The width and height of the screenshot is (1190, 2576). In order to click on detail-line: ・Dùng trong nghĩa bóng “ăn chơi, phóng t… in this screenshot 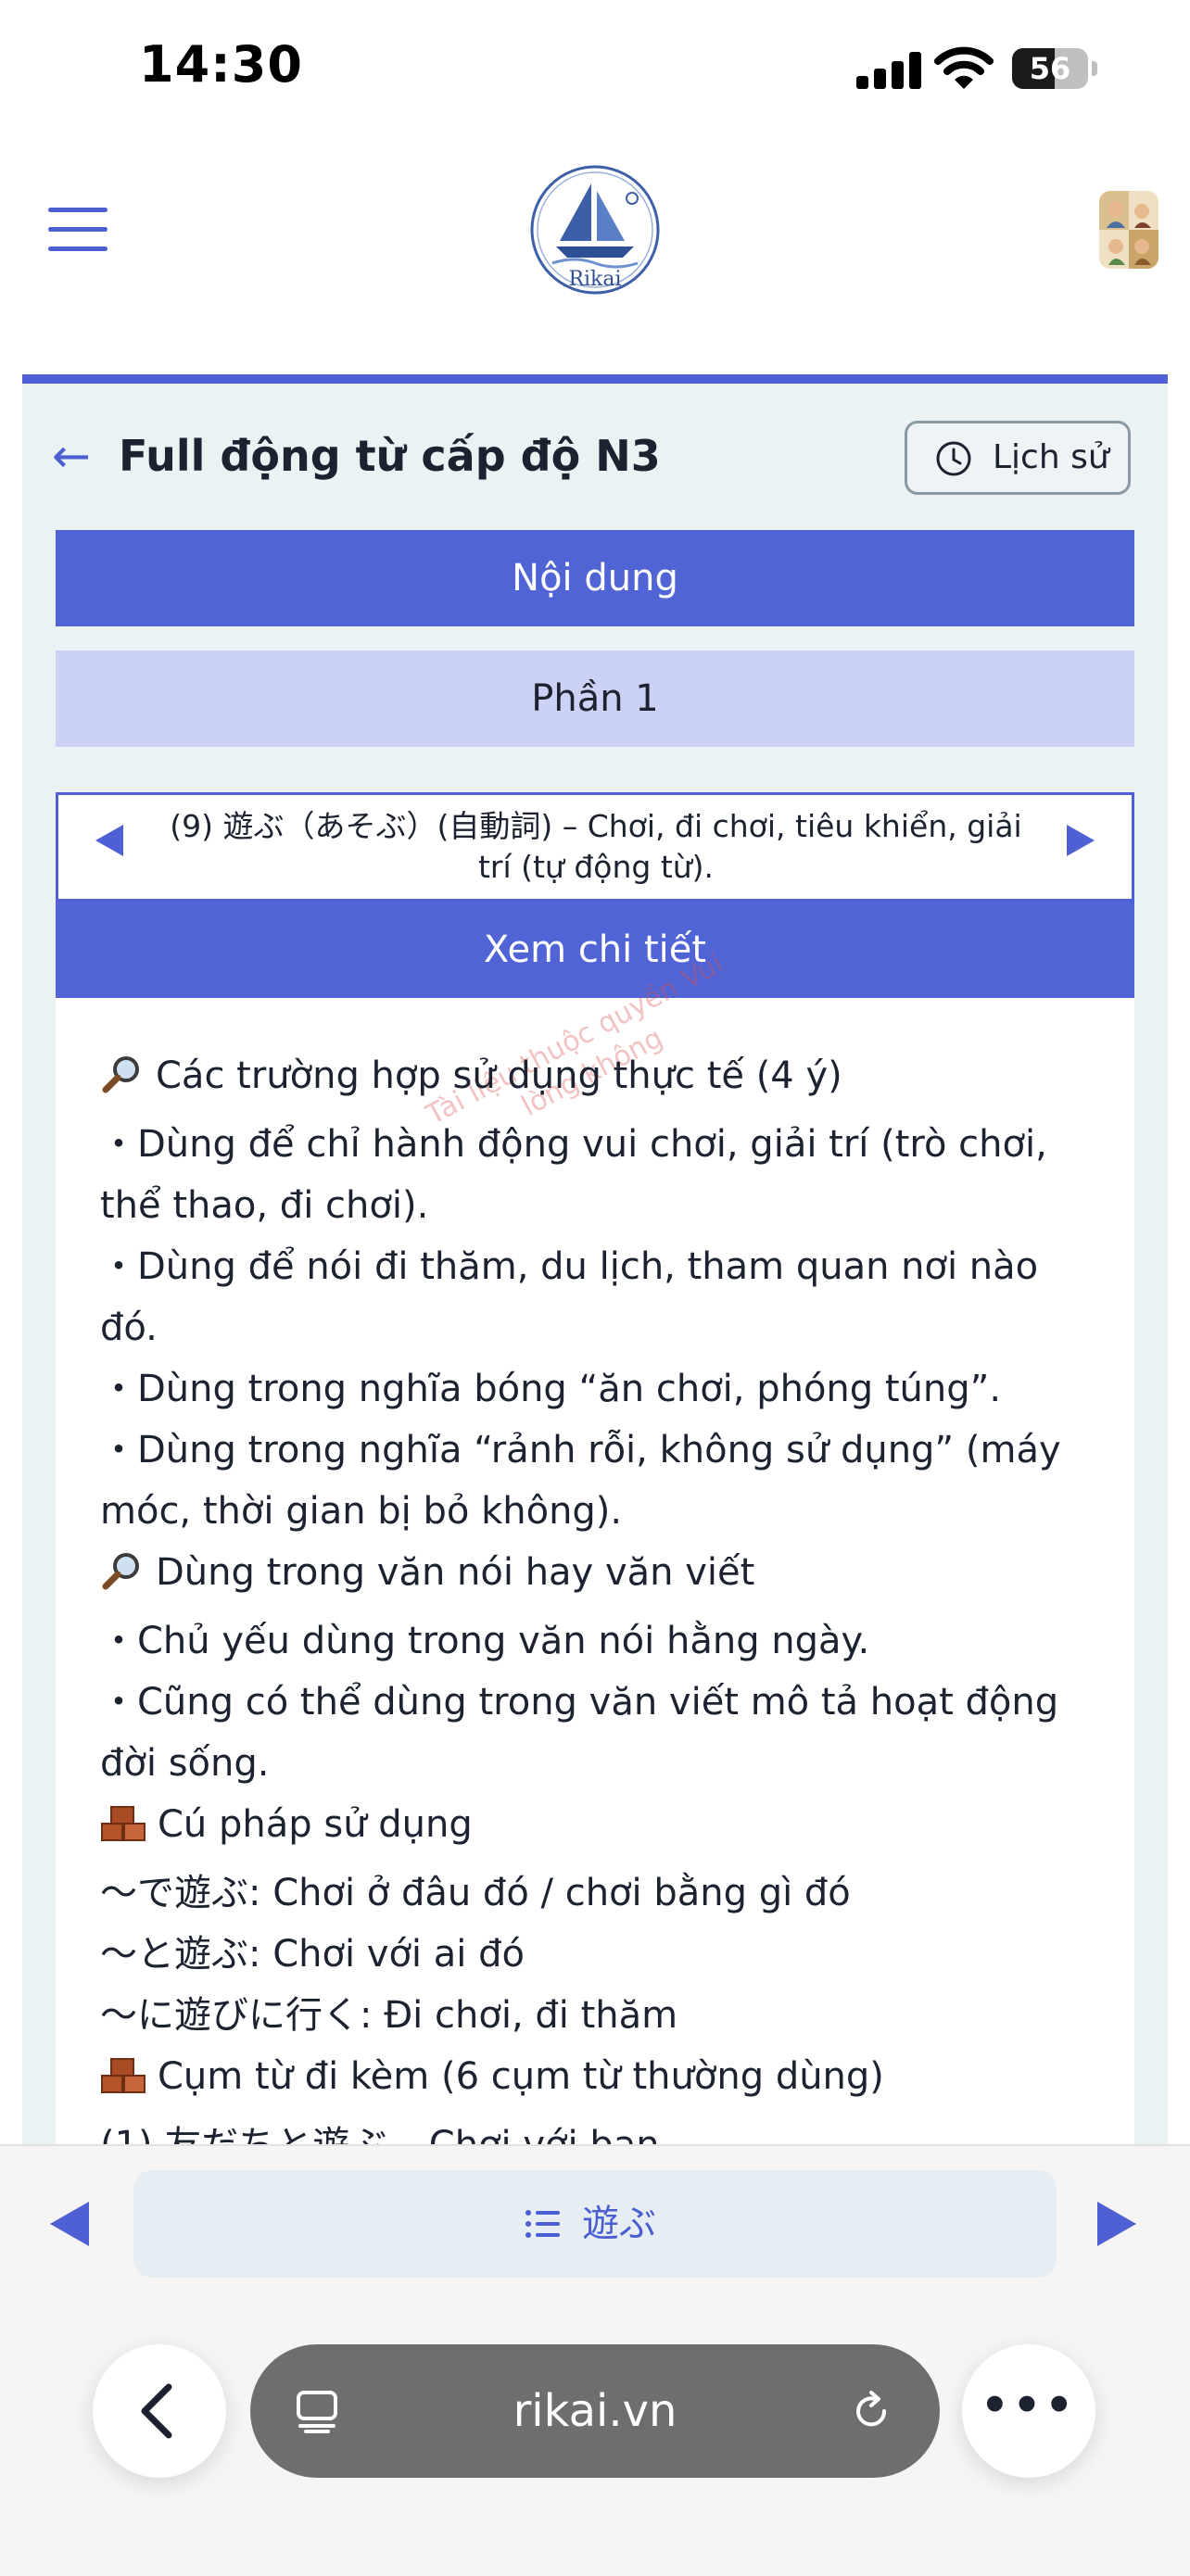, I will do `click(600, 1389)`.